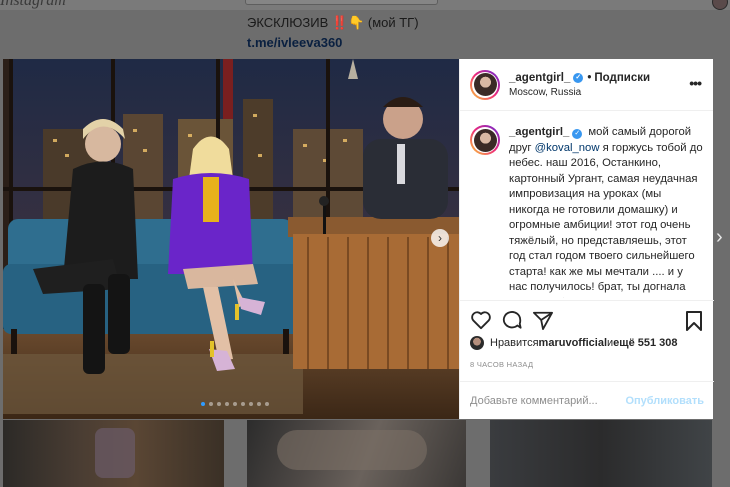  I want to click on post-location: Moscow, Russia, so click(579, 92).